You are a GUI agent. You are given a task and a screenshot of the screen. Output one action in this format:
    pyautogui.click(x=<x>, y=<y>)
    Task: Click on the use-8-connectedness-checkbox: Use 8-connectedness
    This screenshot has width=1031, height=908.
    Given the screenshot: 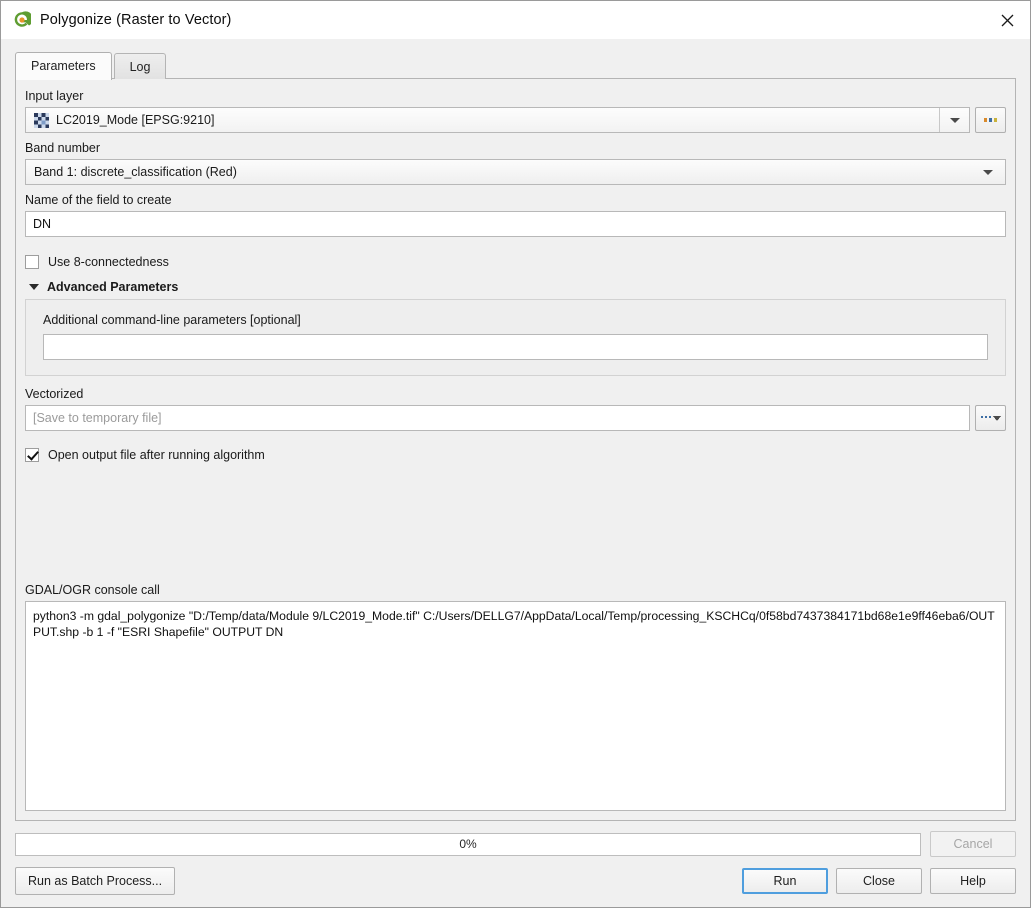 What is the action you would take?
    pyautogui.click(x=515, y=262)
    